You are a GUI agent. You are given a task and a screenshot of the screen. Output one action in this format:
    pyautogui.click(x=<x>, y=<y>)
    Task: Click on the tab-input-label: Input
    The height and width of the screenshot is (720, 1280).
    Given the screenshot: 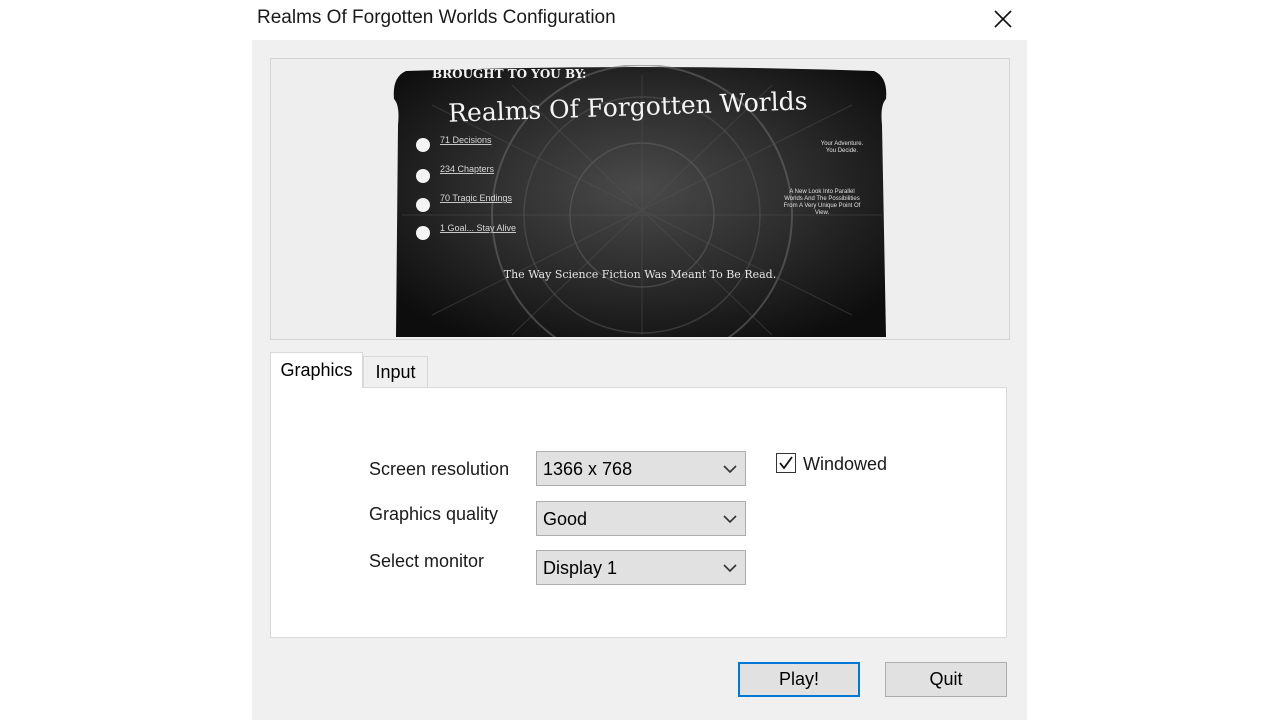 What is the action you would take?
    pyautogui.click(x=395, y=372)
    